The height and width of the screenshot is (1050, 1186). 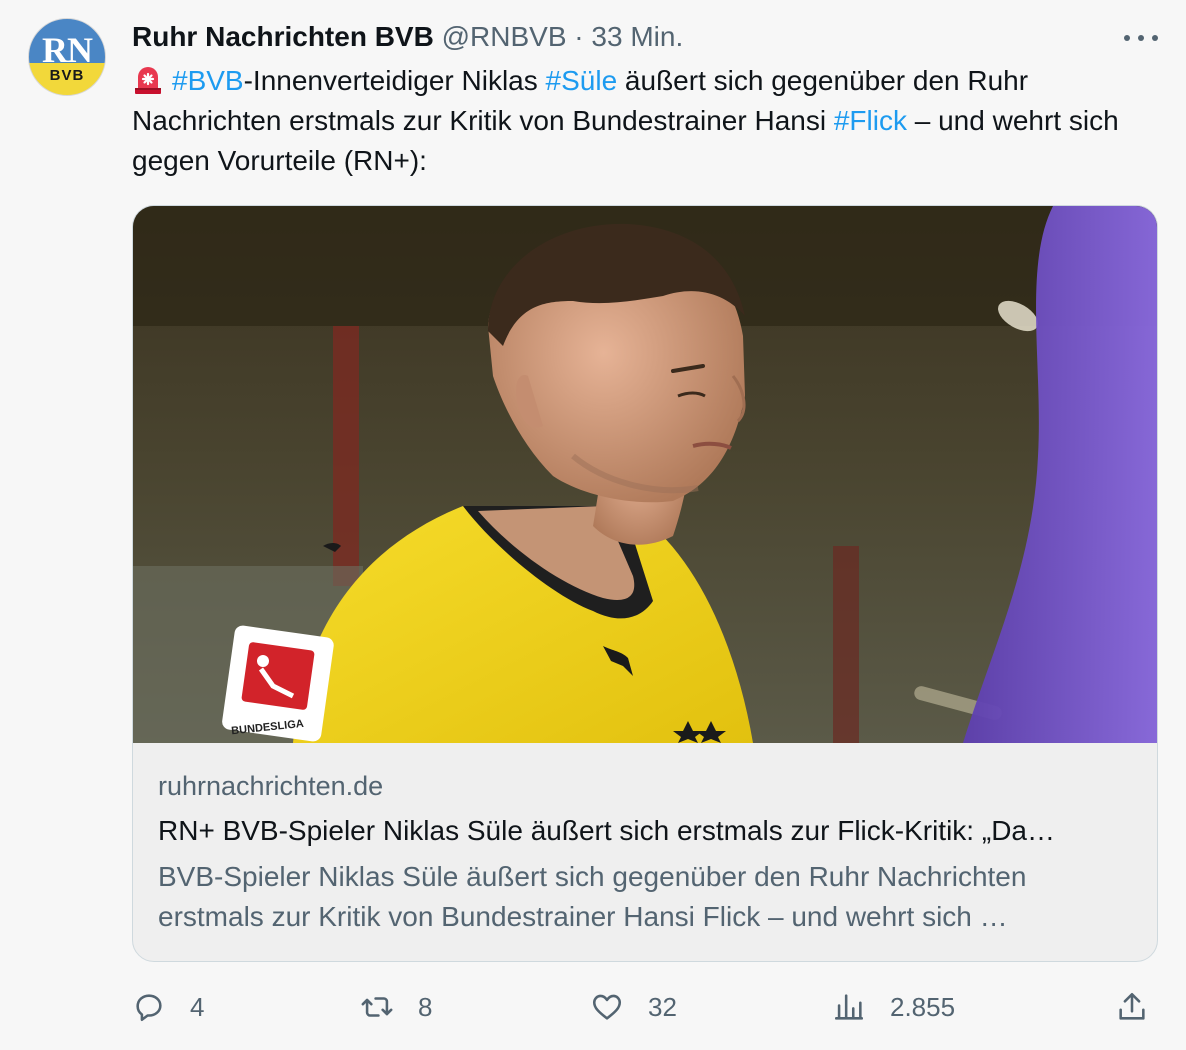 I want to click on tweet-header: Ruhr Nachrichten BVB @RNBVB · 33 Min., so click(x=407, y=37).